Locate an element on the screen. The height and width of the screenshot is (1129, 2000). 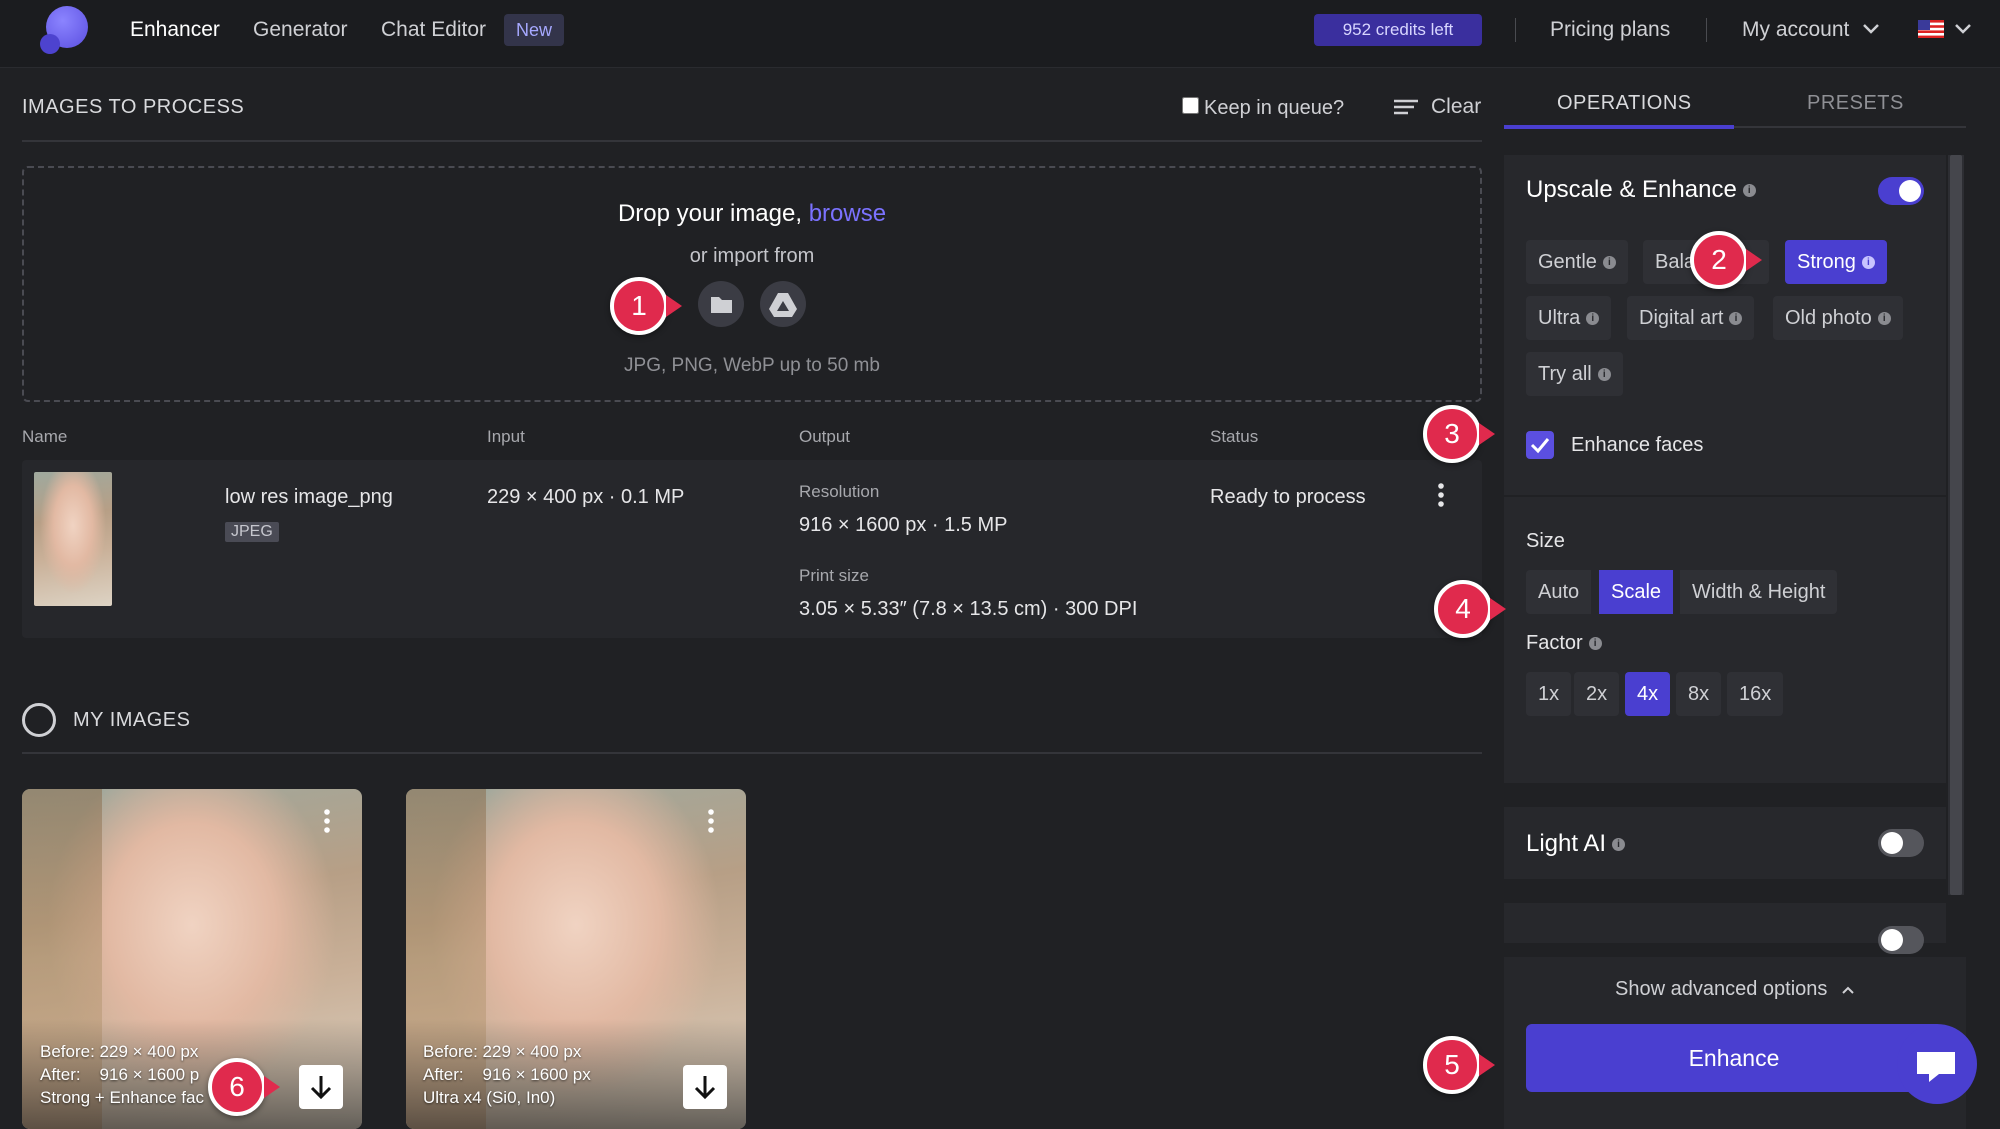
drive-import-button is located at coordinates (783, 304).